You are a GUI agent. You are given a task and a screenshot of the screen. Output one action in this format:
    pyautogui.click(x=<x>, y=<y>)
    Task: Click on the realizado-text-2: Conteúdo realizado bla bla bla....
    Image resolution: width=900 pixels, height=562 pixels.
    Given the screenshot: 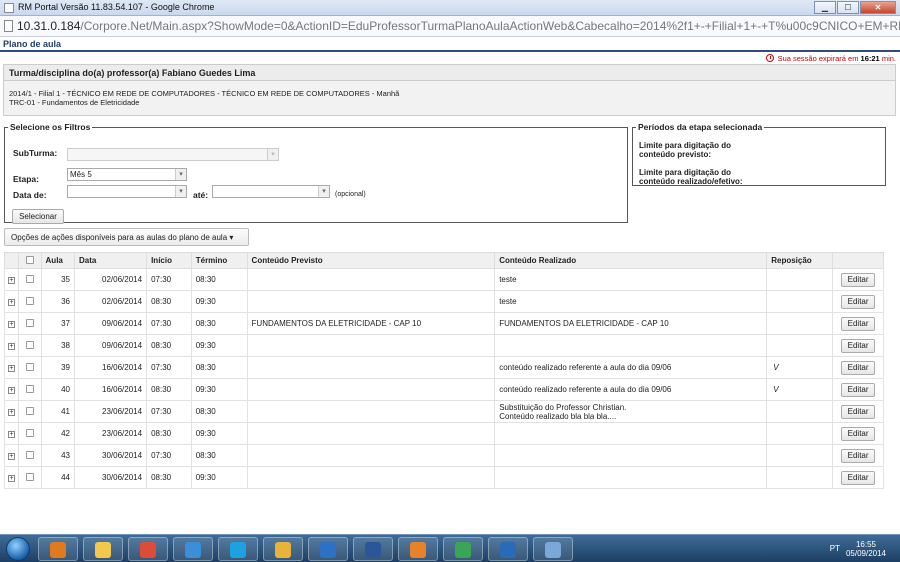 What is the action you would take?
    pyautogui.click(x=558, y=416)
    